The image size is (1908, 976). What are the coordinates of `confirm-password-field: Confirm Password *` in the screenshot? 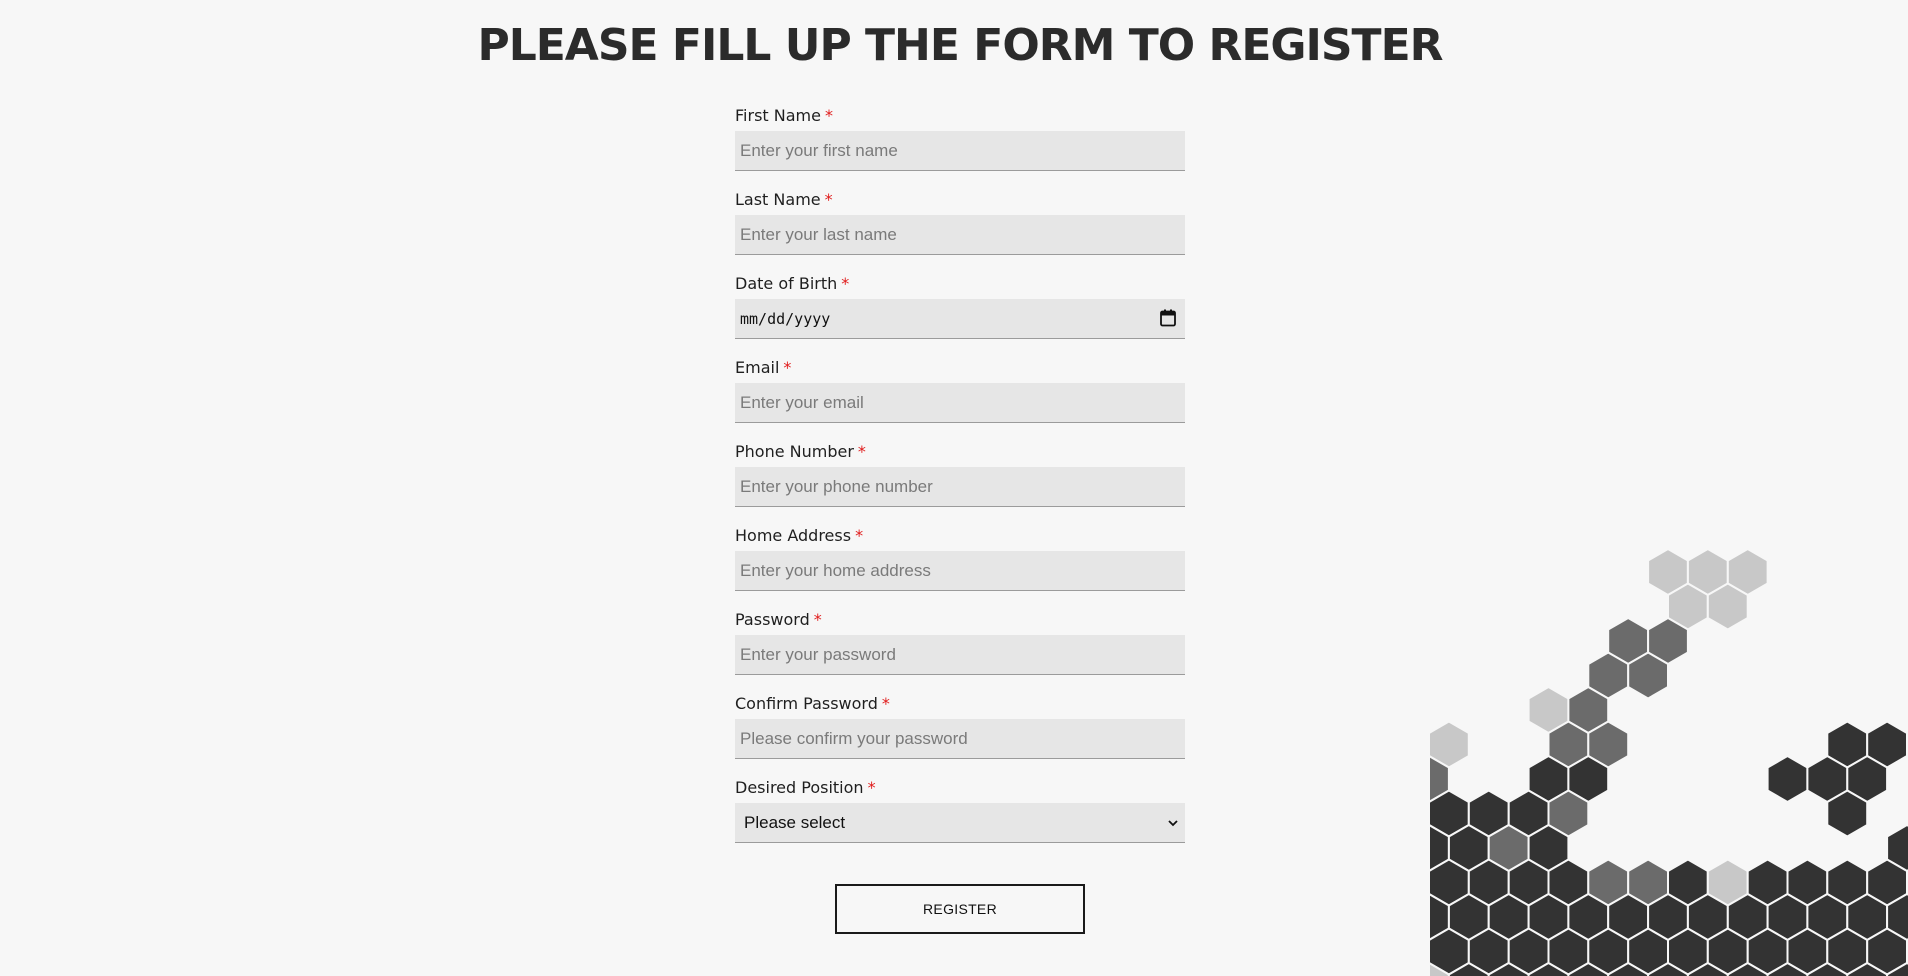 It's located at (960, 734).